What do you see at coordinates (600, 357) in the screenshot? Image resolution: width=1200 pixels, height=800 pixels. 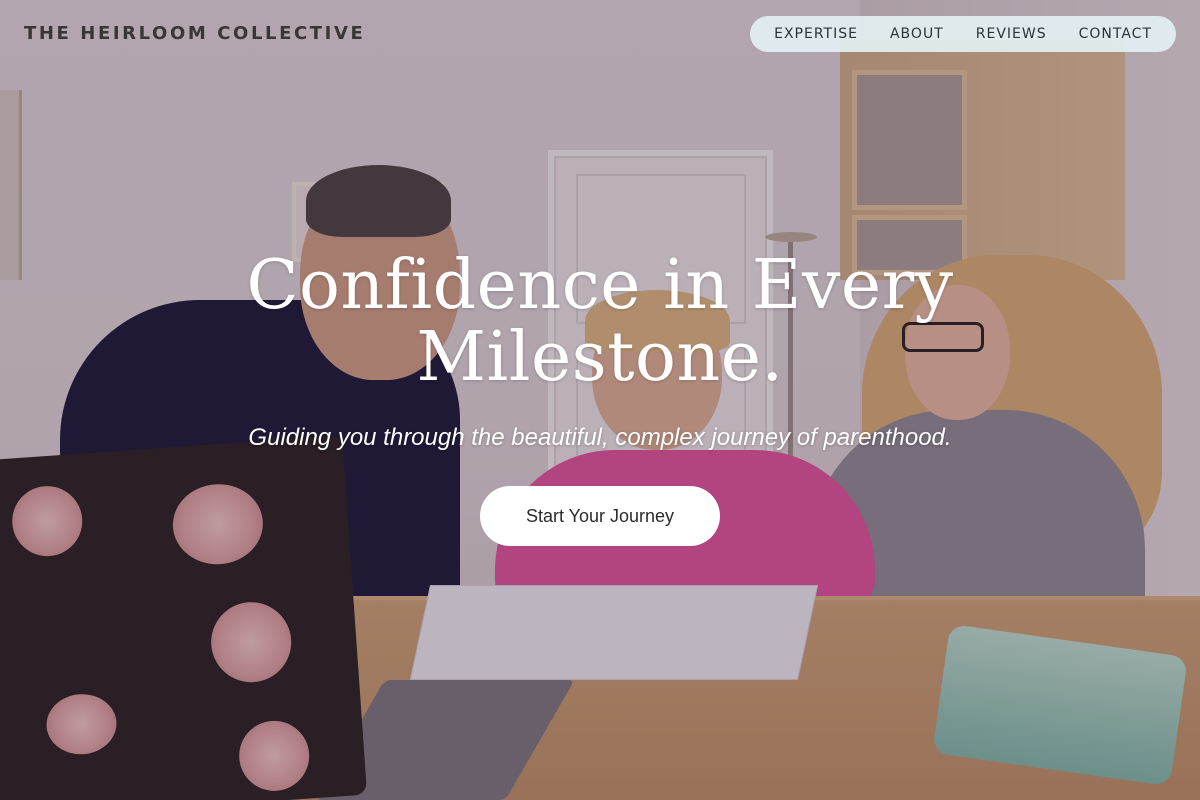 I see `hero-title-line-2: Milestone.` at bounding box center [600, 357].